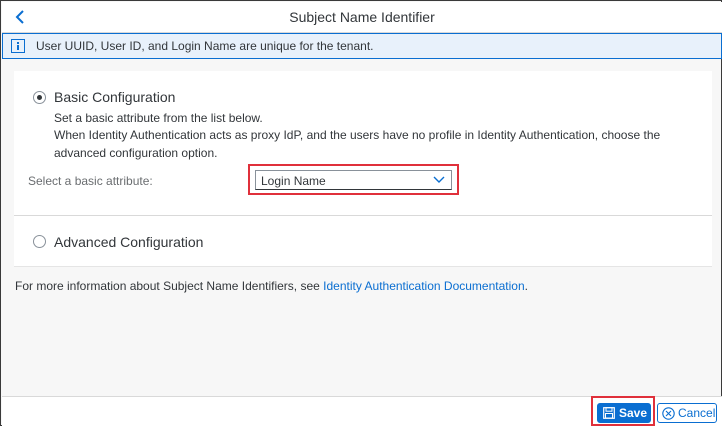 Image resolution: width=722 pixels, height=426 pixels. I want to click on more-info-suffix: ., so click(526, 286).